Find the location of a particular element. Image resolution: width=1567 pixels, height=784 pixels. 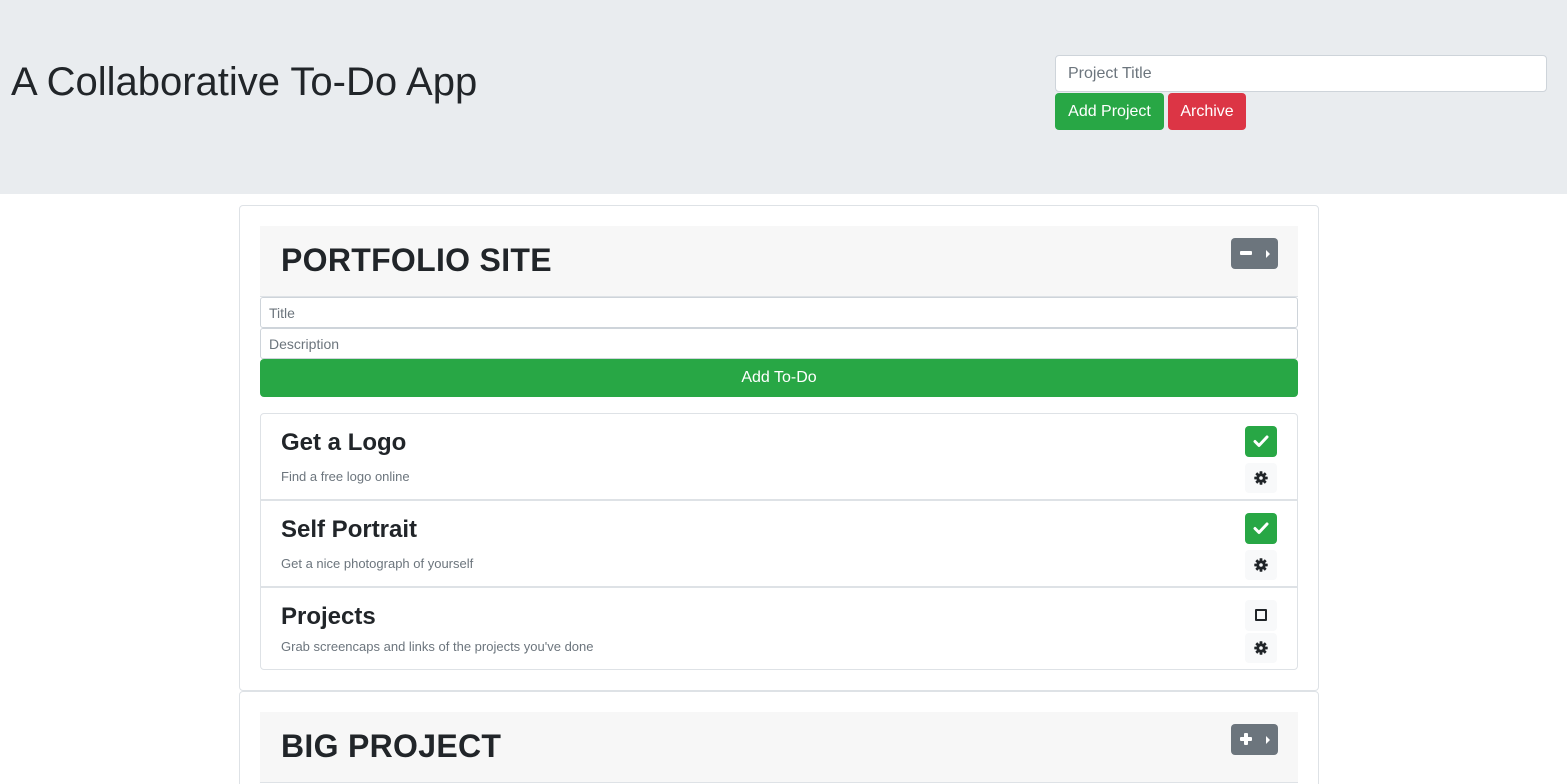

project-card-header: PORTFOLIO SITE is located at coordinates (779, 261).